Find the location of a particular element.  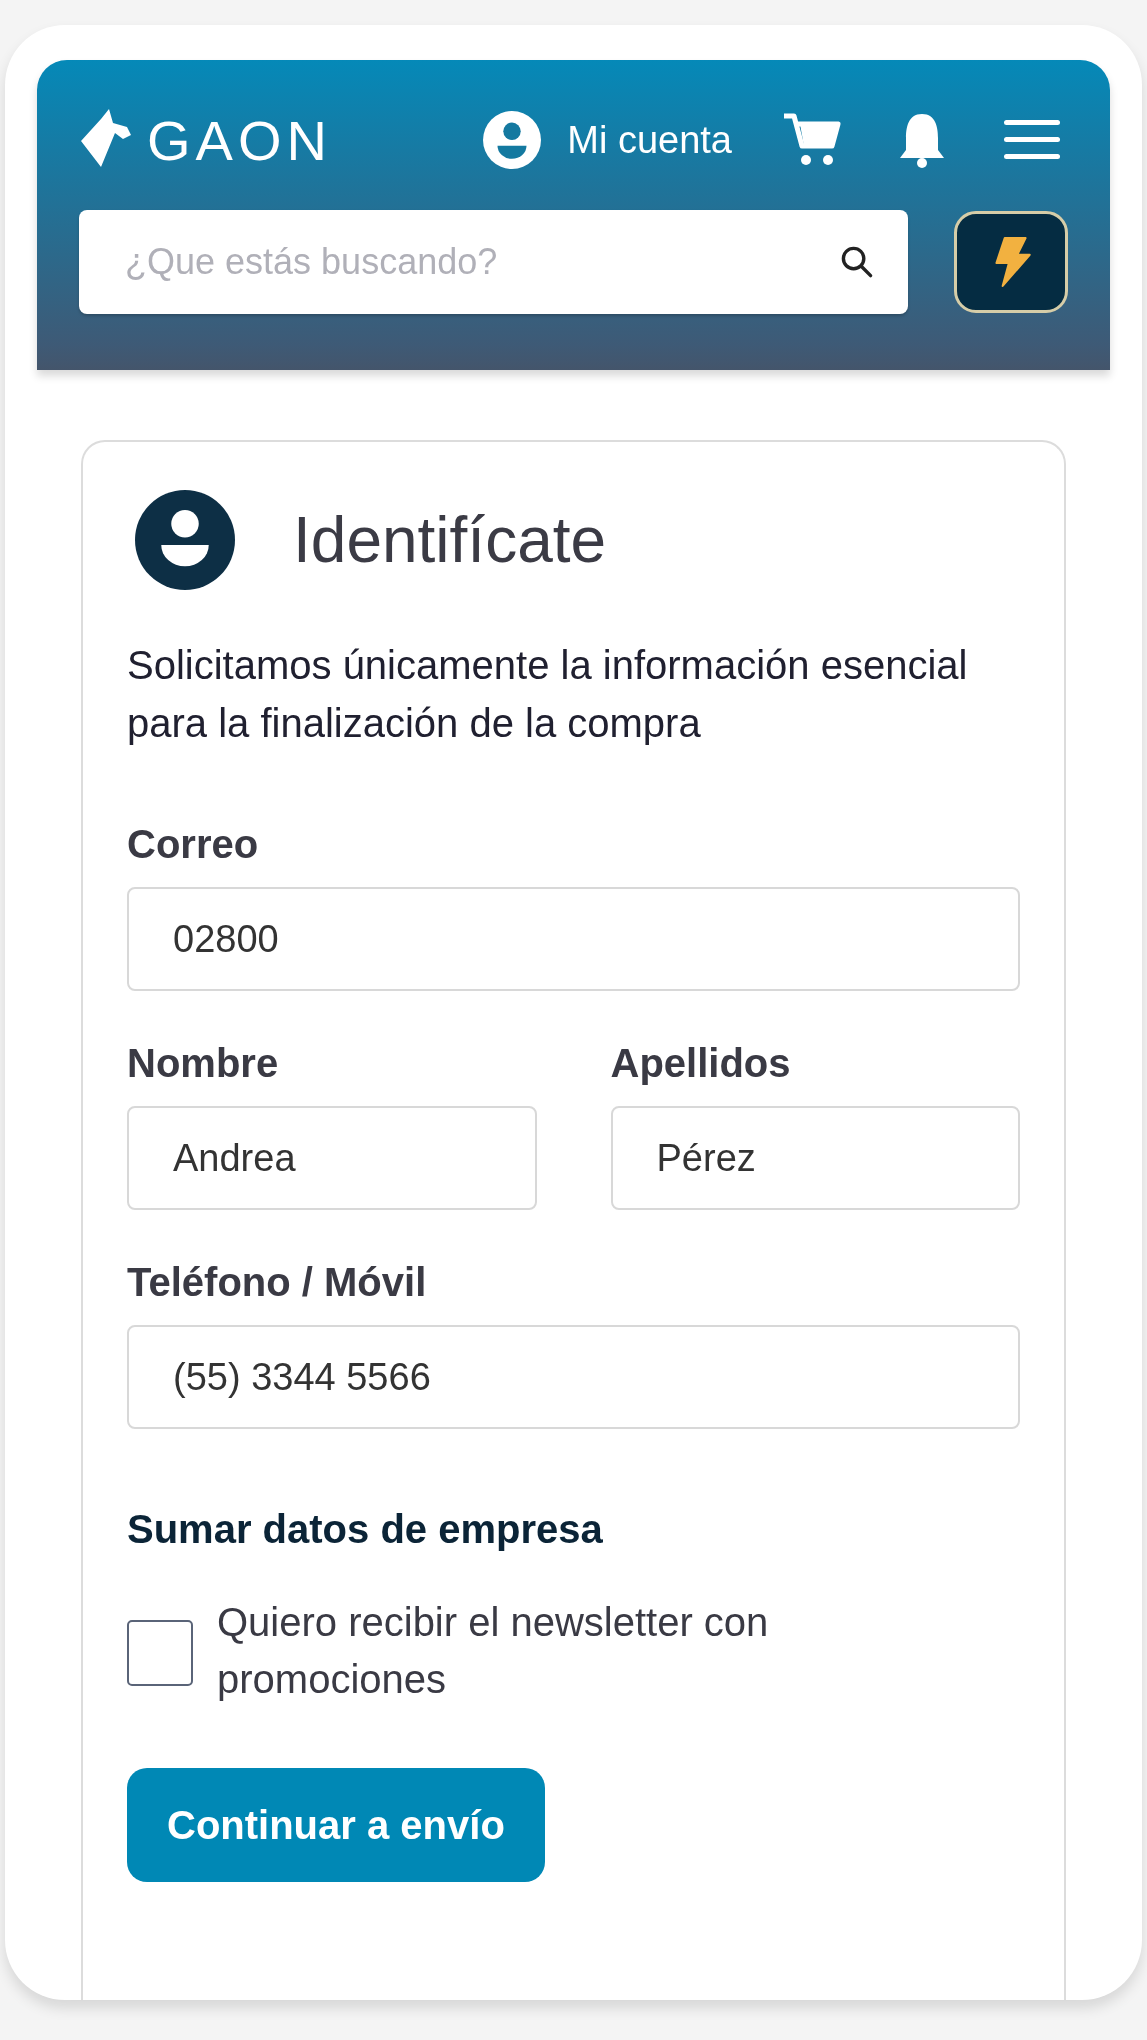

card-title: Identifícate is located at coordinates (450, 540).